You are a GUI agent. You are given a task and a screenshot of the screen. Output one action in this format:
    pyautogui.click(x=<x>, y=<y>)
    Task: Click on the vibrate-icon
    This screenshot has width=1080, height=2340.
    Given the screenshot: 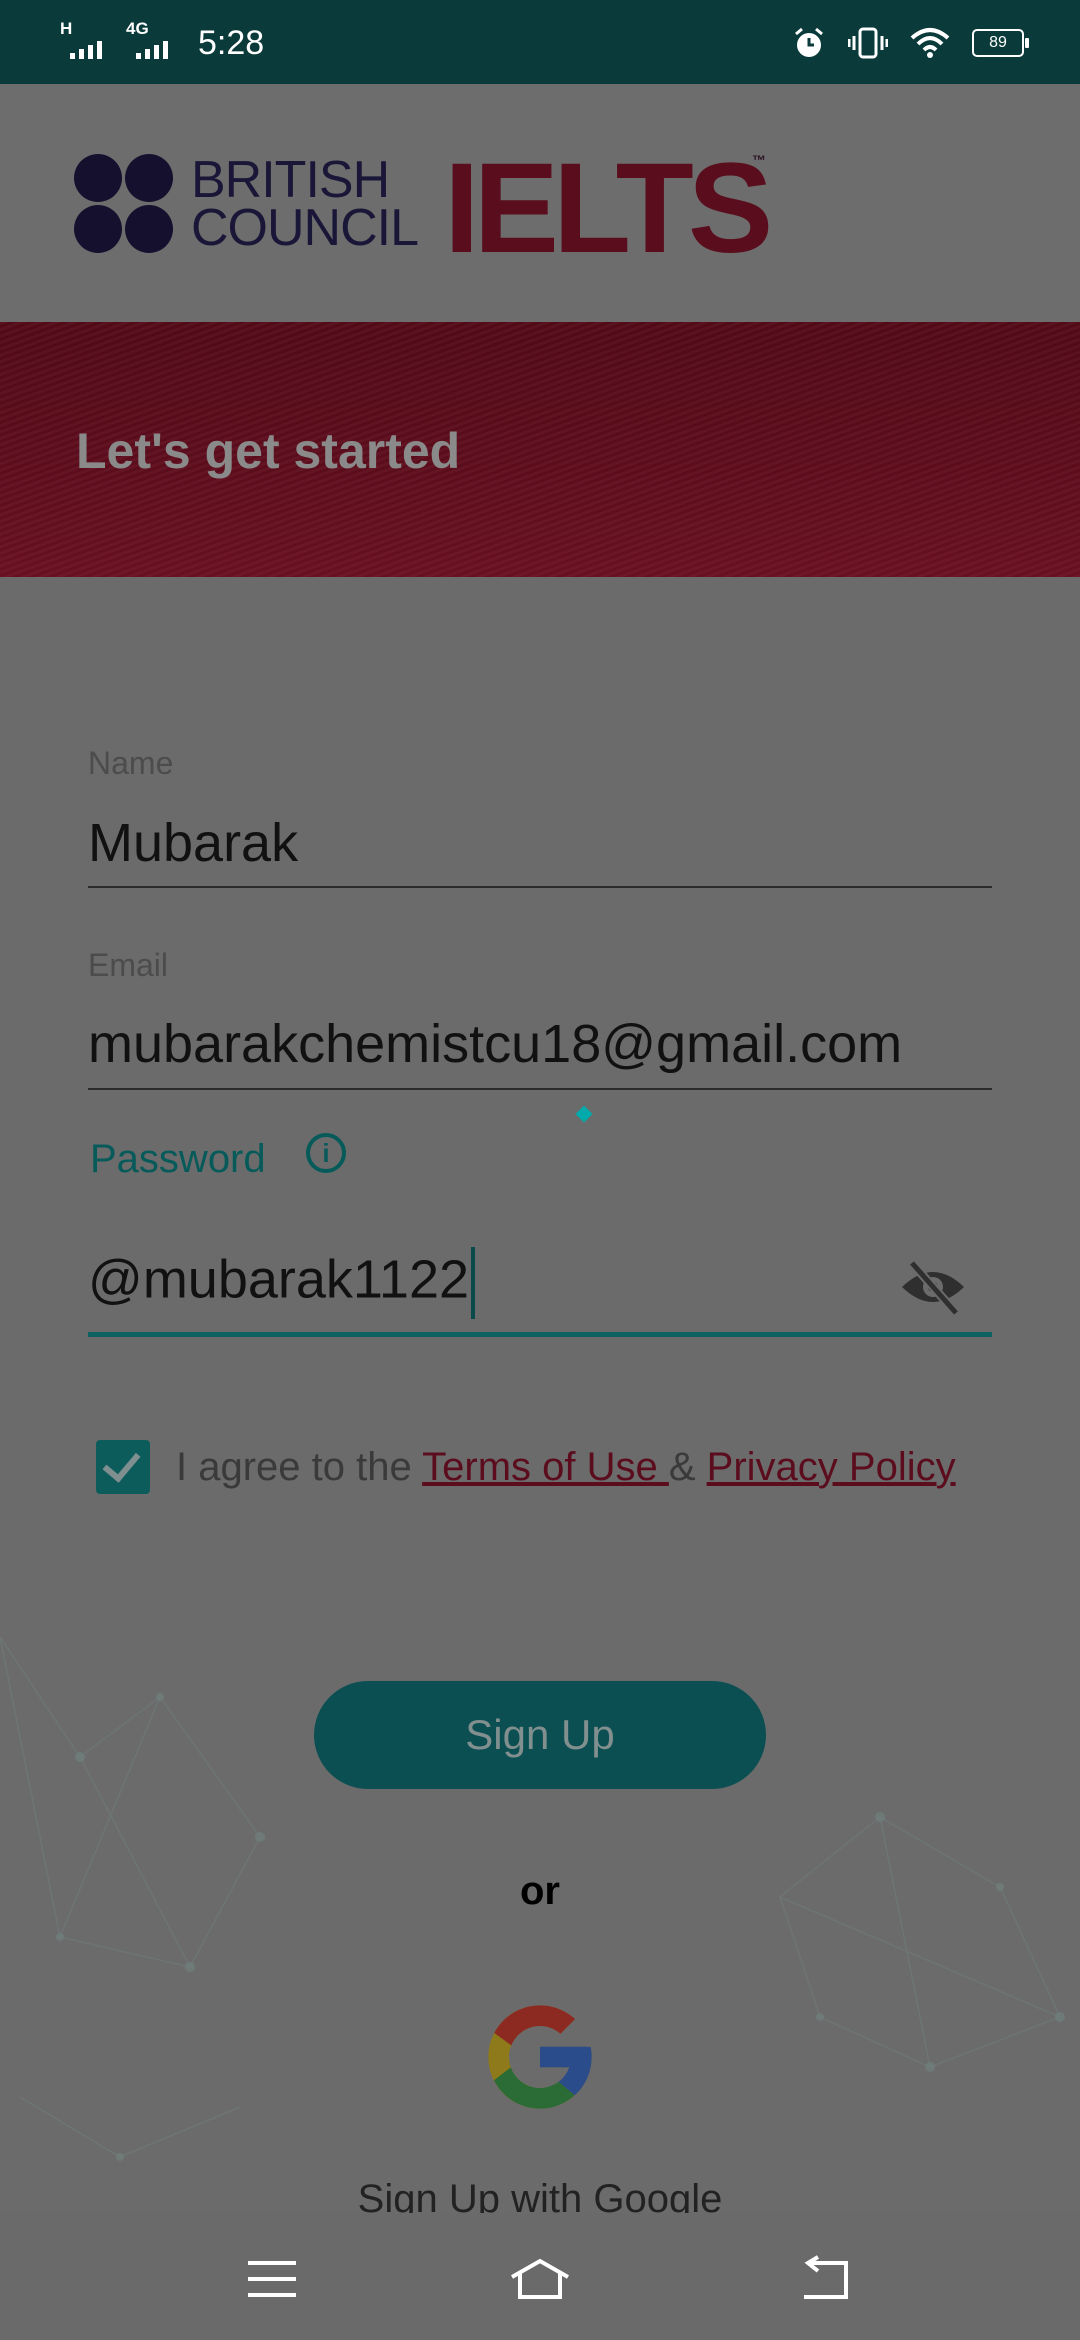 What is the action you would take?
    pyautogui.click(x=868, y=43)
    